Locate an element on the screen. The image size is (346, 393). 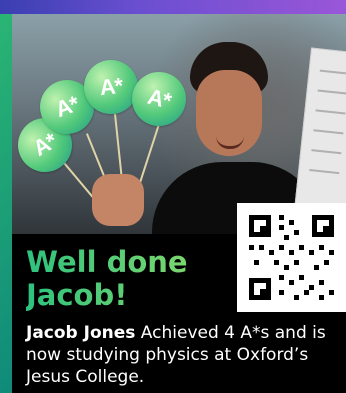
headline: Well done Jacob! is located at coordinates (126, 279).